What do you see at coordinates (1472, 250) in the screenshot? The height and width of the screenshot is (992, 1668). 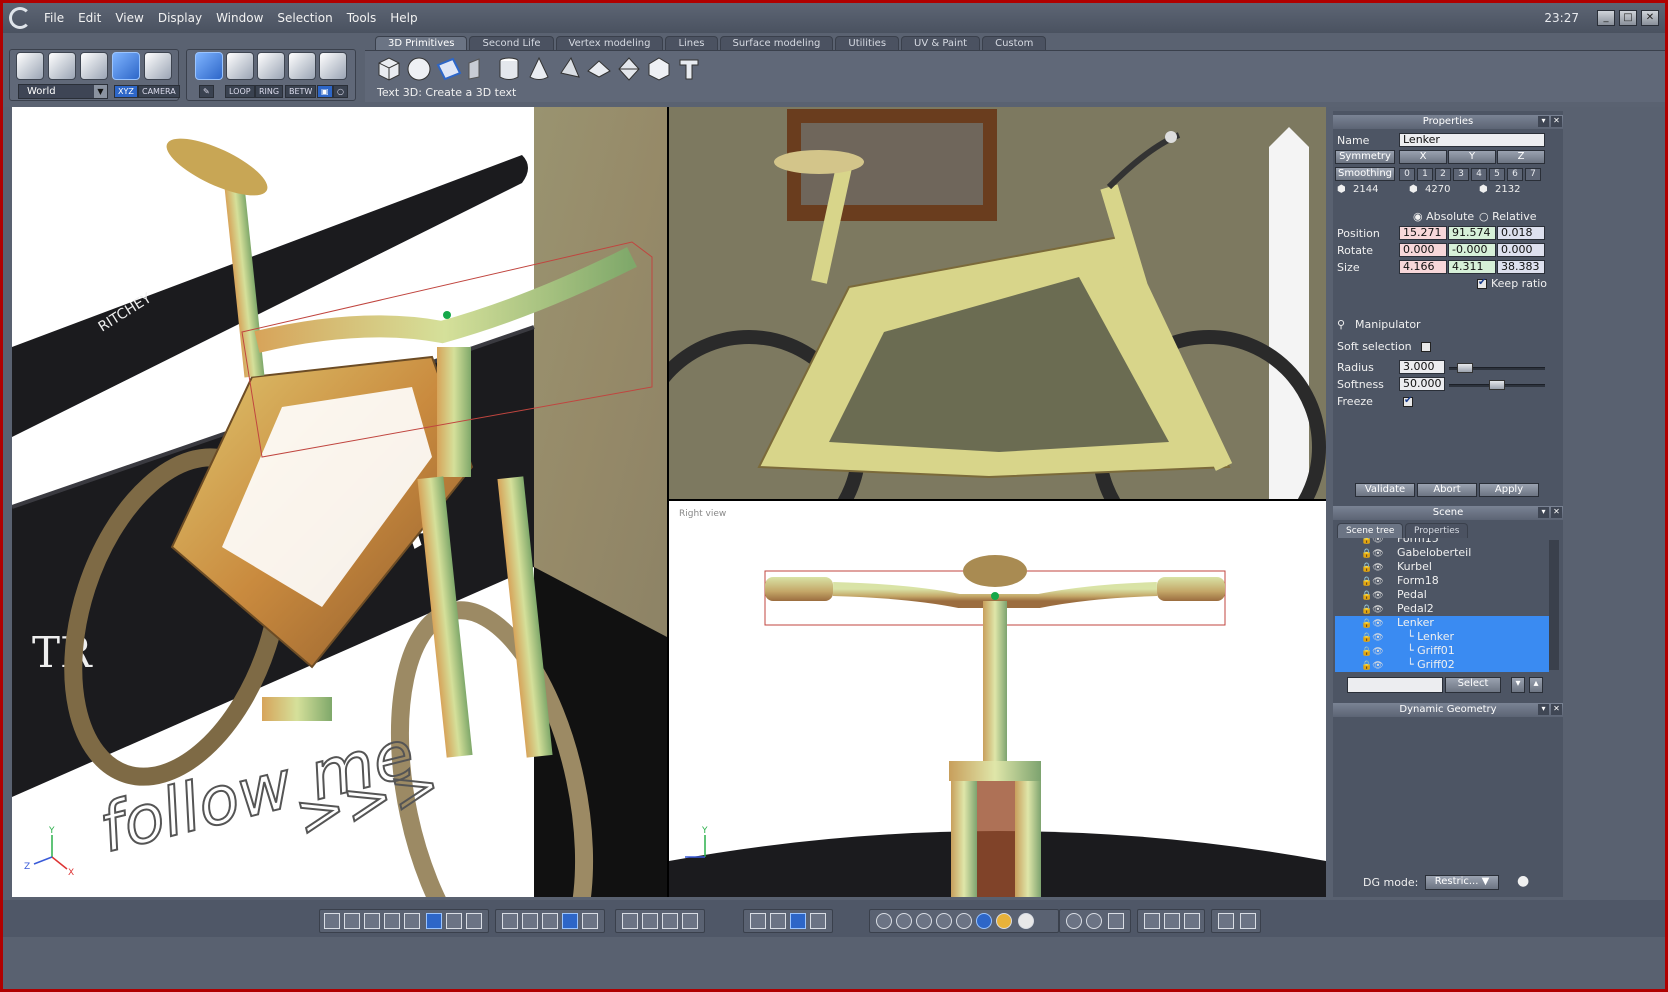 I see `rotate-y-field: -0.000` at bounding box center [1472, 250].